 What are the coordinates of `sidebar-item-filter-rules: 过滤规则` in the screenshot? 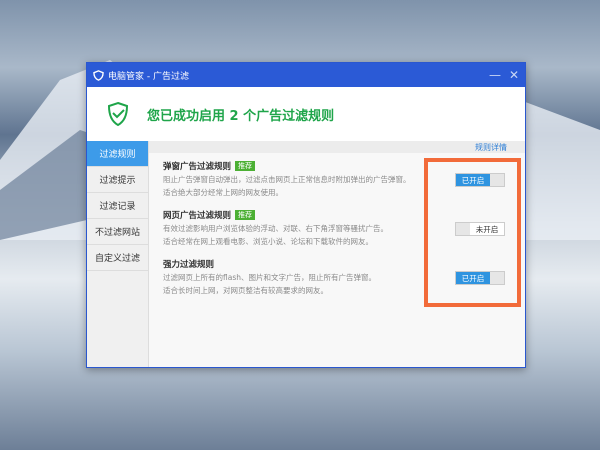 It's located at (117, 154).